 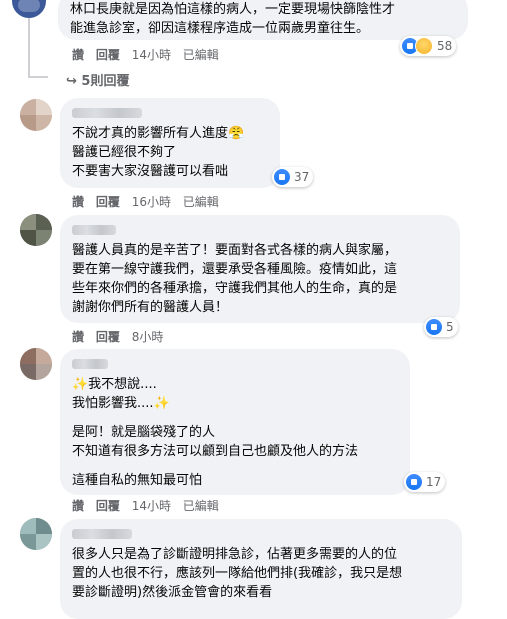 I want to click on comment-text: 能進急診室，卻因這樣程序造成一位兩歲男童往生。, so click(x=220, y=28).